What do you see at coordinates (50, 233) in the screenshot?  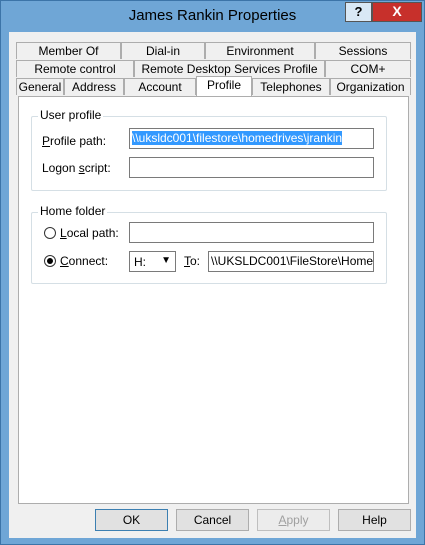 I see `local-path-radio` at bounding box center [50, 233].